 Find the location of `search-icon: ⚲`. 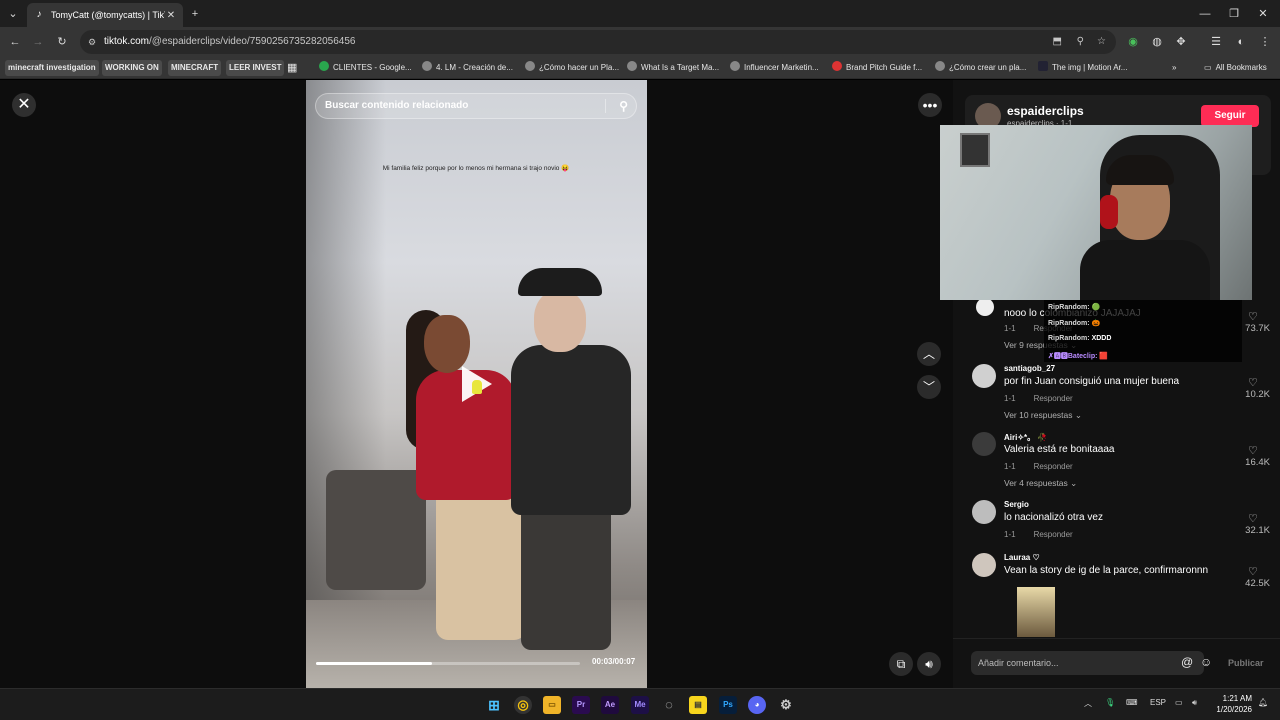

search-icon: ⚲ is located at coordinates (623, 106).